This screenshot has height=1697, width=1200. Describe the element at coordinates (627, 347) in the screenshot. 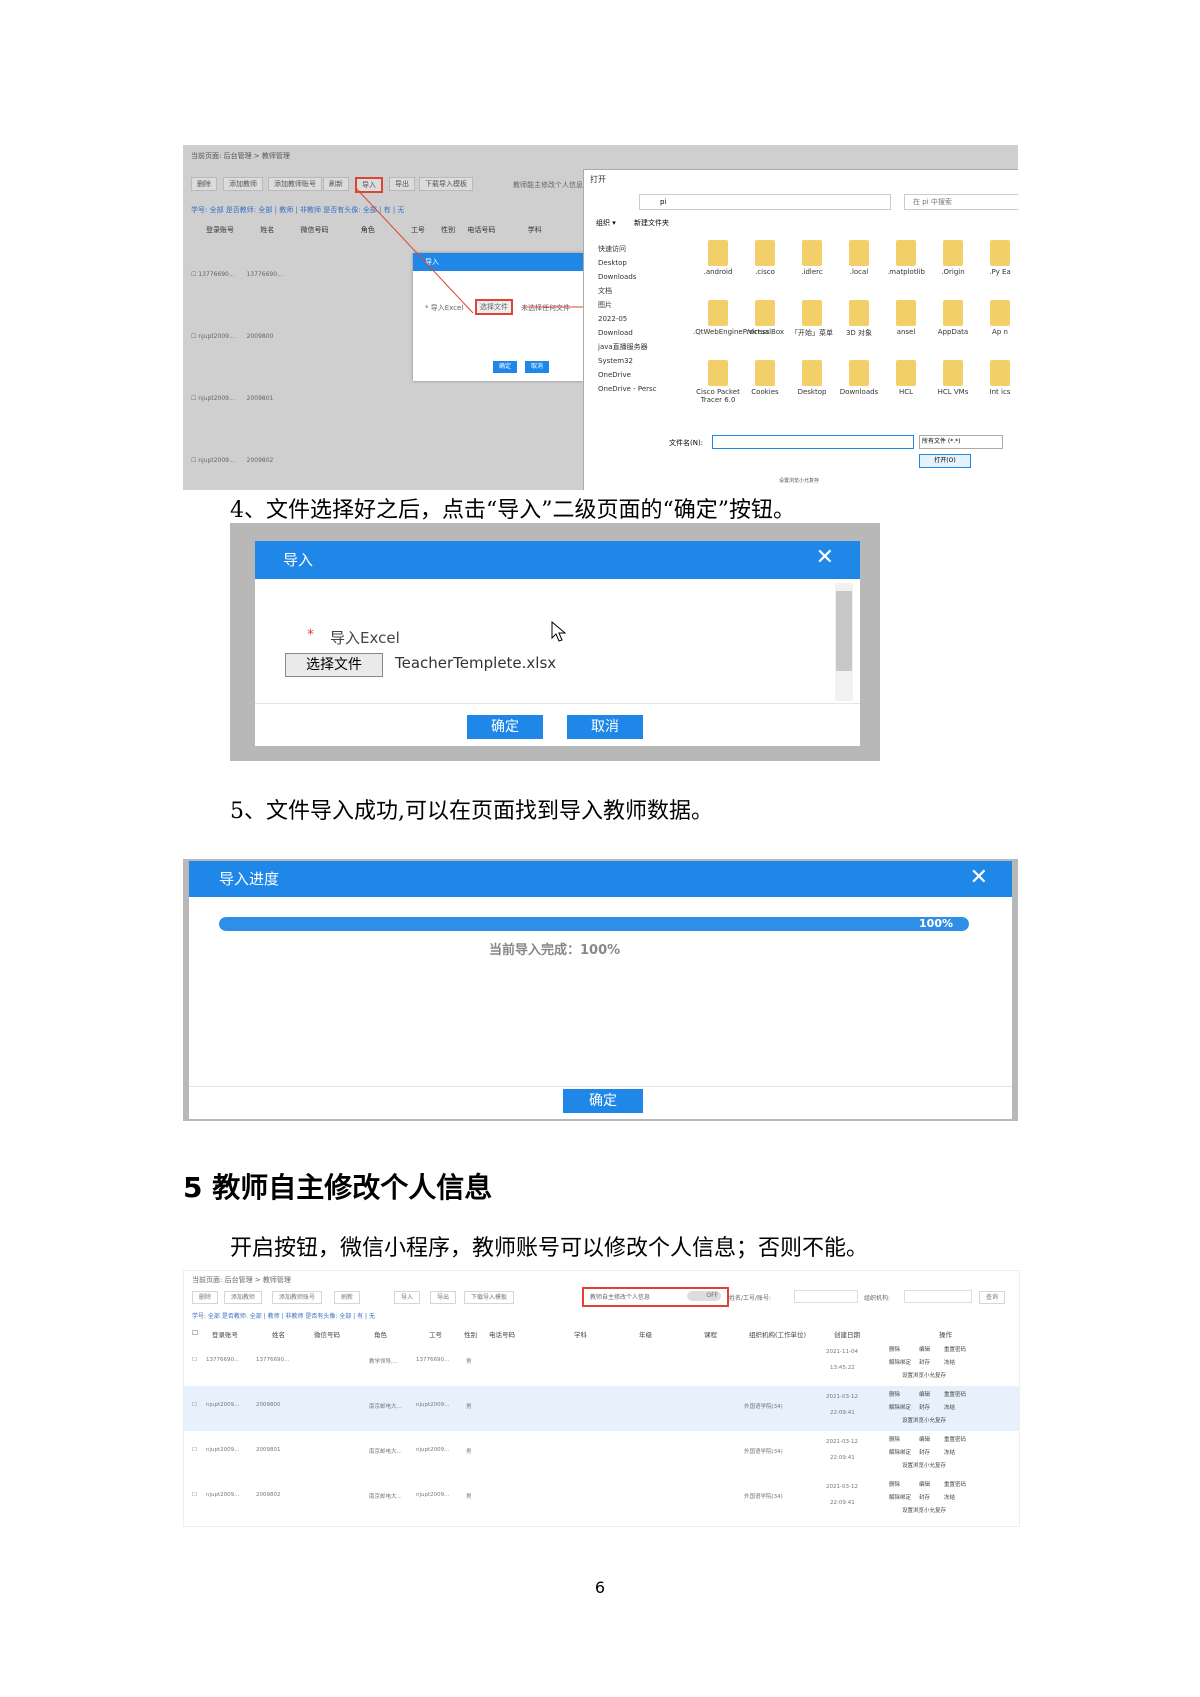

I see `sidebar-item: java直播服务器` at that location.